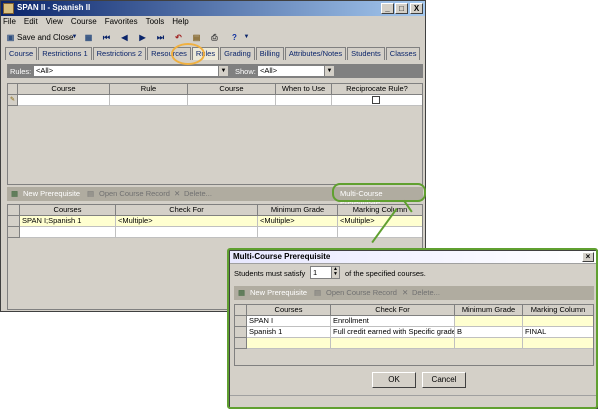  Describe the element at coordinates (489, 332) in the screenshot. I see `table-cell: B` at that location.